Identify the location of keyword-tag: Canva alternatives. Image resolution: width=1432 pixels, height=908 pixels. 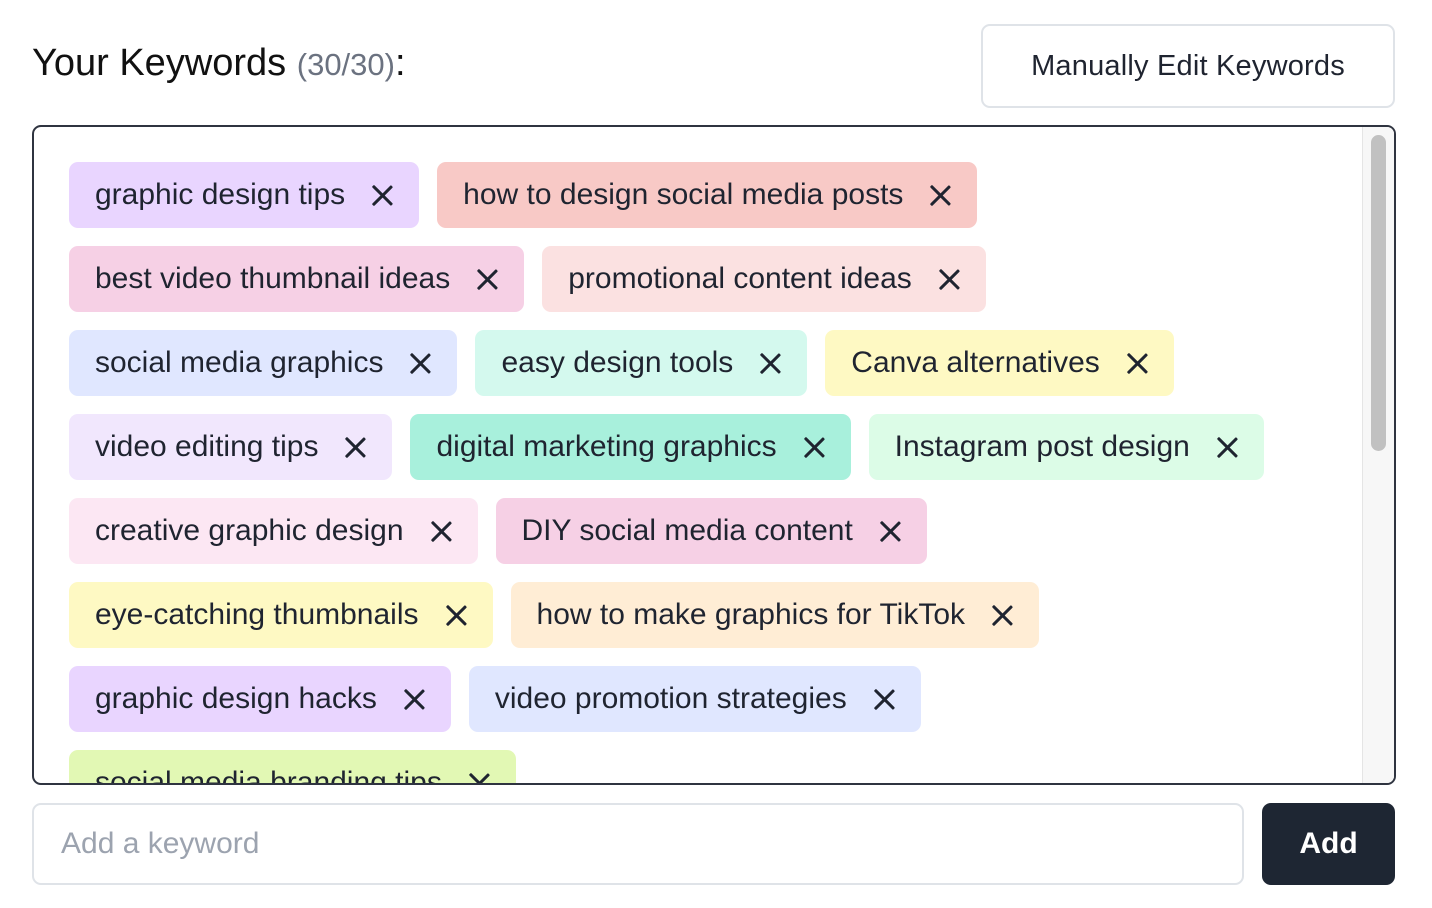
(999, 363).